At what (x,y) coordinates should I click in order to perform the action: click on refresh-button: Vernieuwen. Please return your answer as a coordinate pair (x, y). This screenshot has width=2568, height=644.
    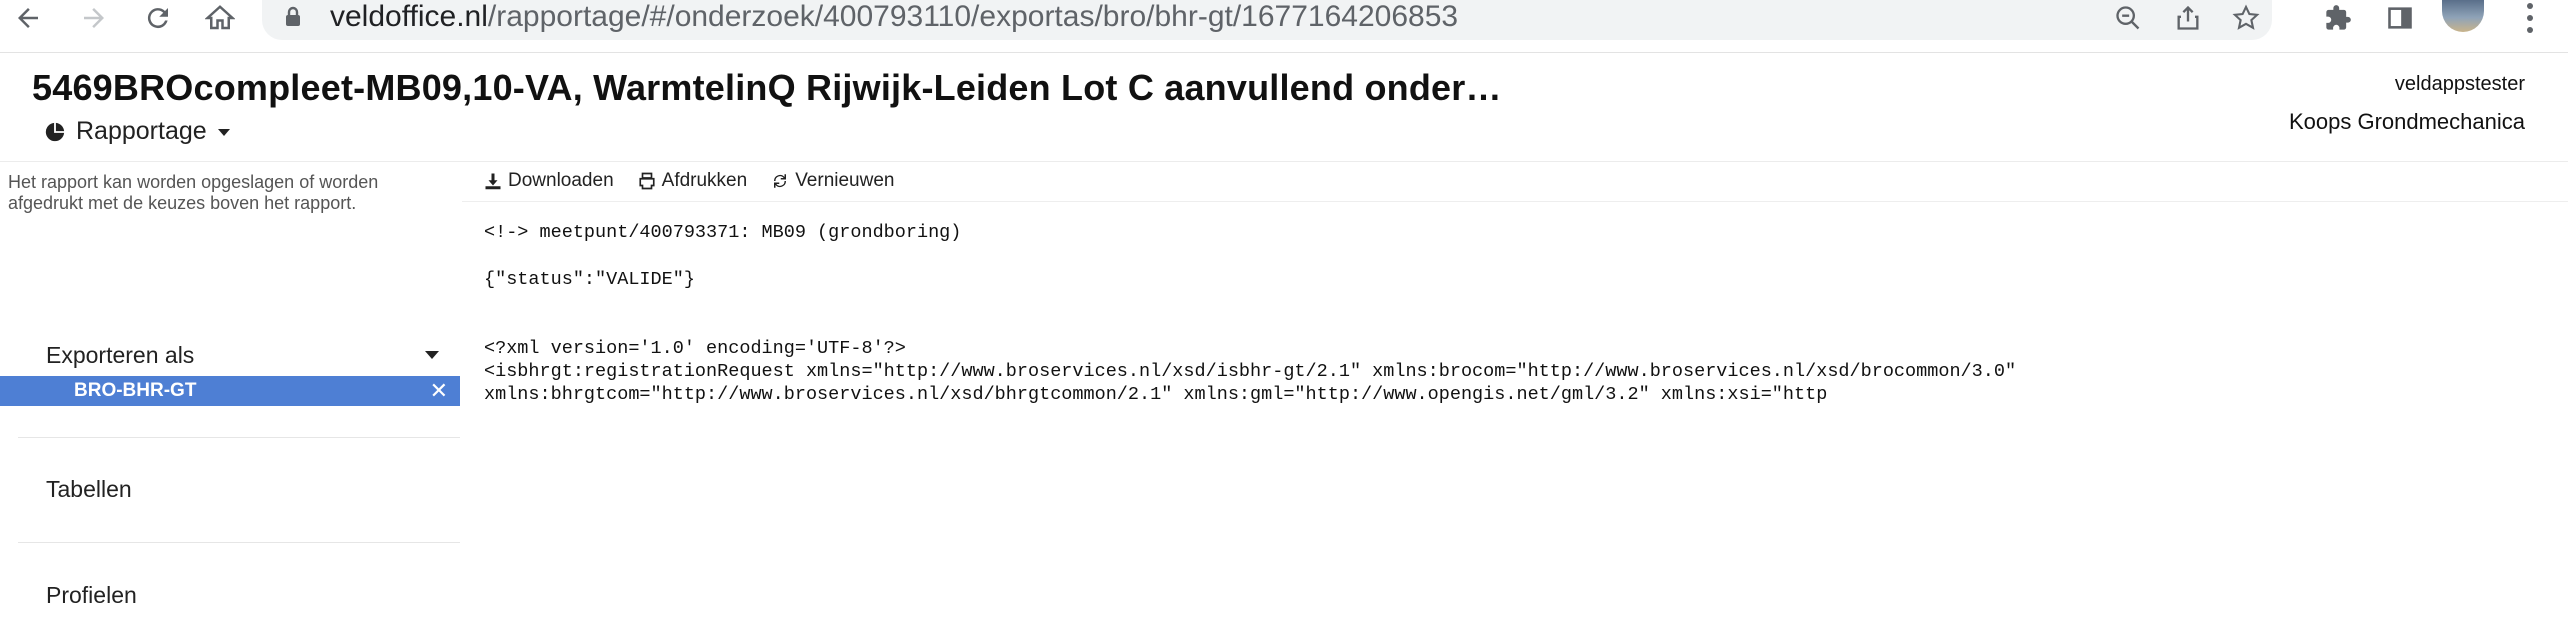
    Looking at the image, I should click on (832, 181).